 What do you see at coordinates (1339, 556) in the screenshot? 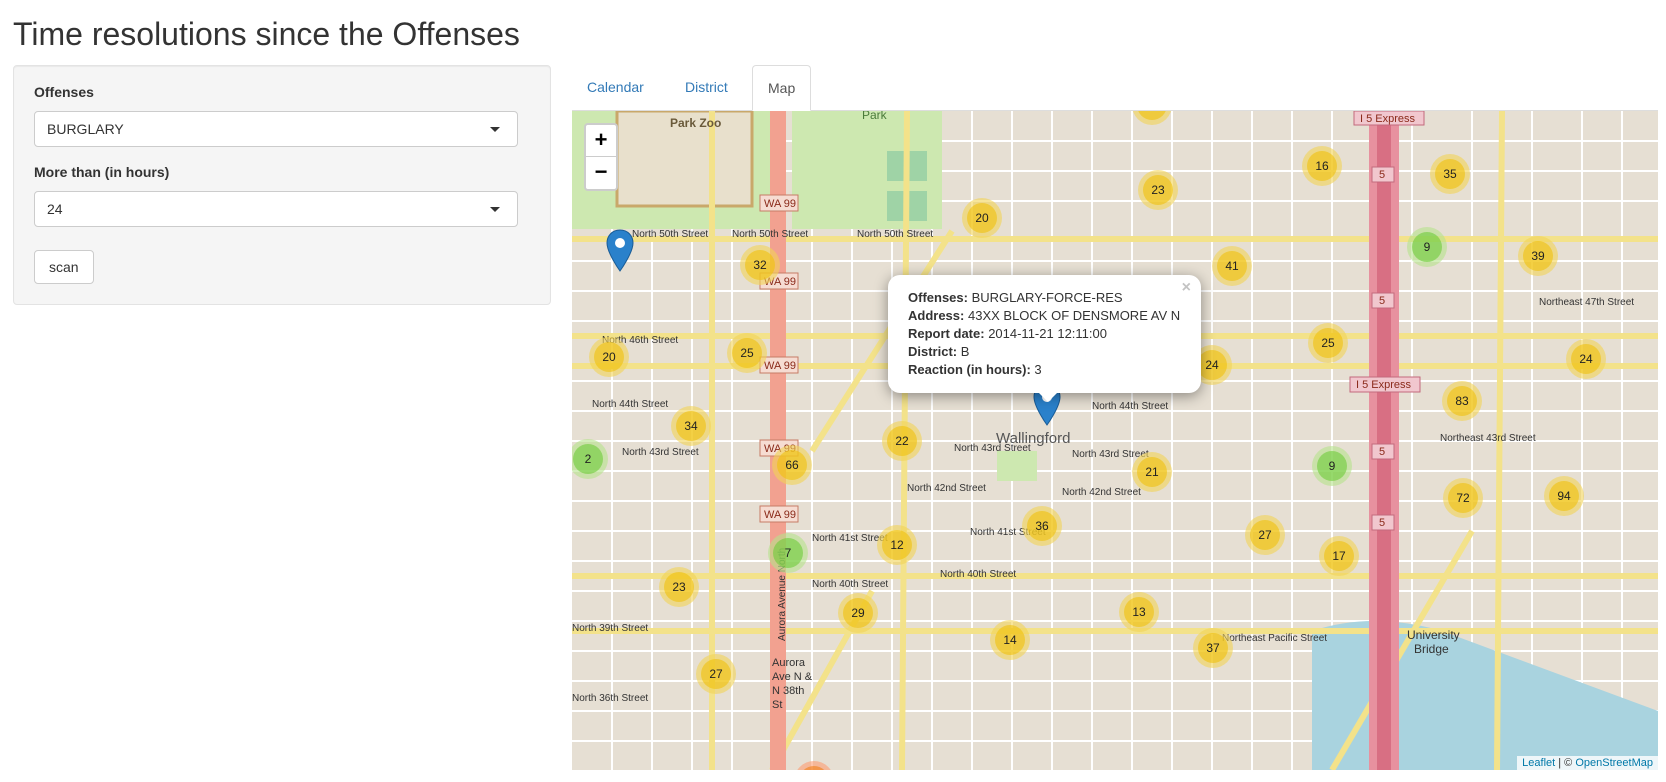
I see `cluster-marker: 17` at bounding box center [1339, 556].